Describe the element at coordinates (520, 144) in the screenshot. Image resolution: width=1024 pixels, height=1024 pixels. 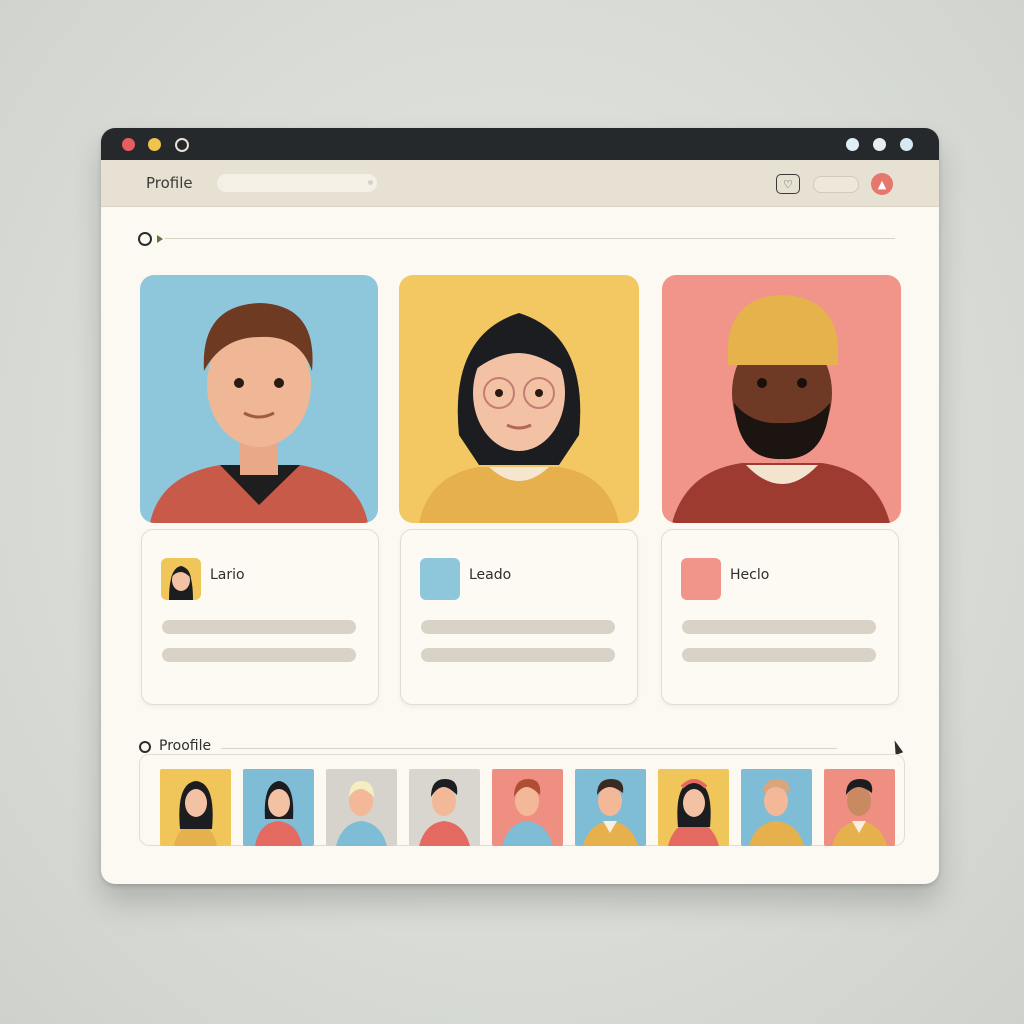
I see `title-bar` at that location.